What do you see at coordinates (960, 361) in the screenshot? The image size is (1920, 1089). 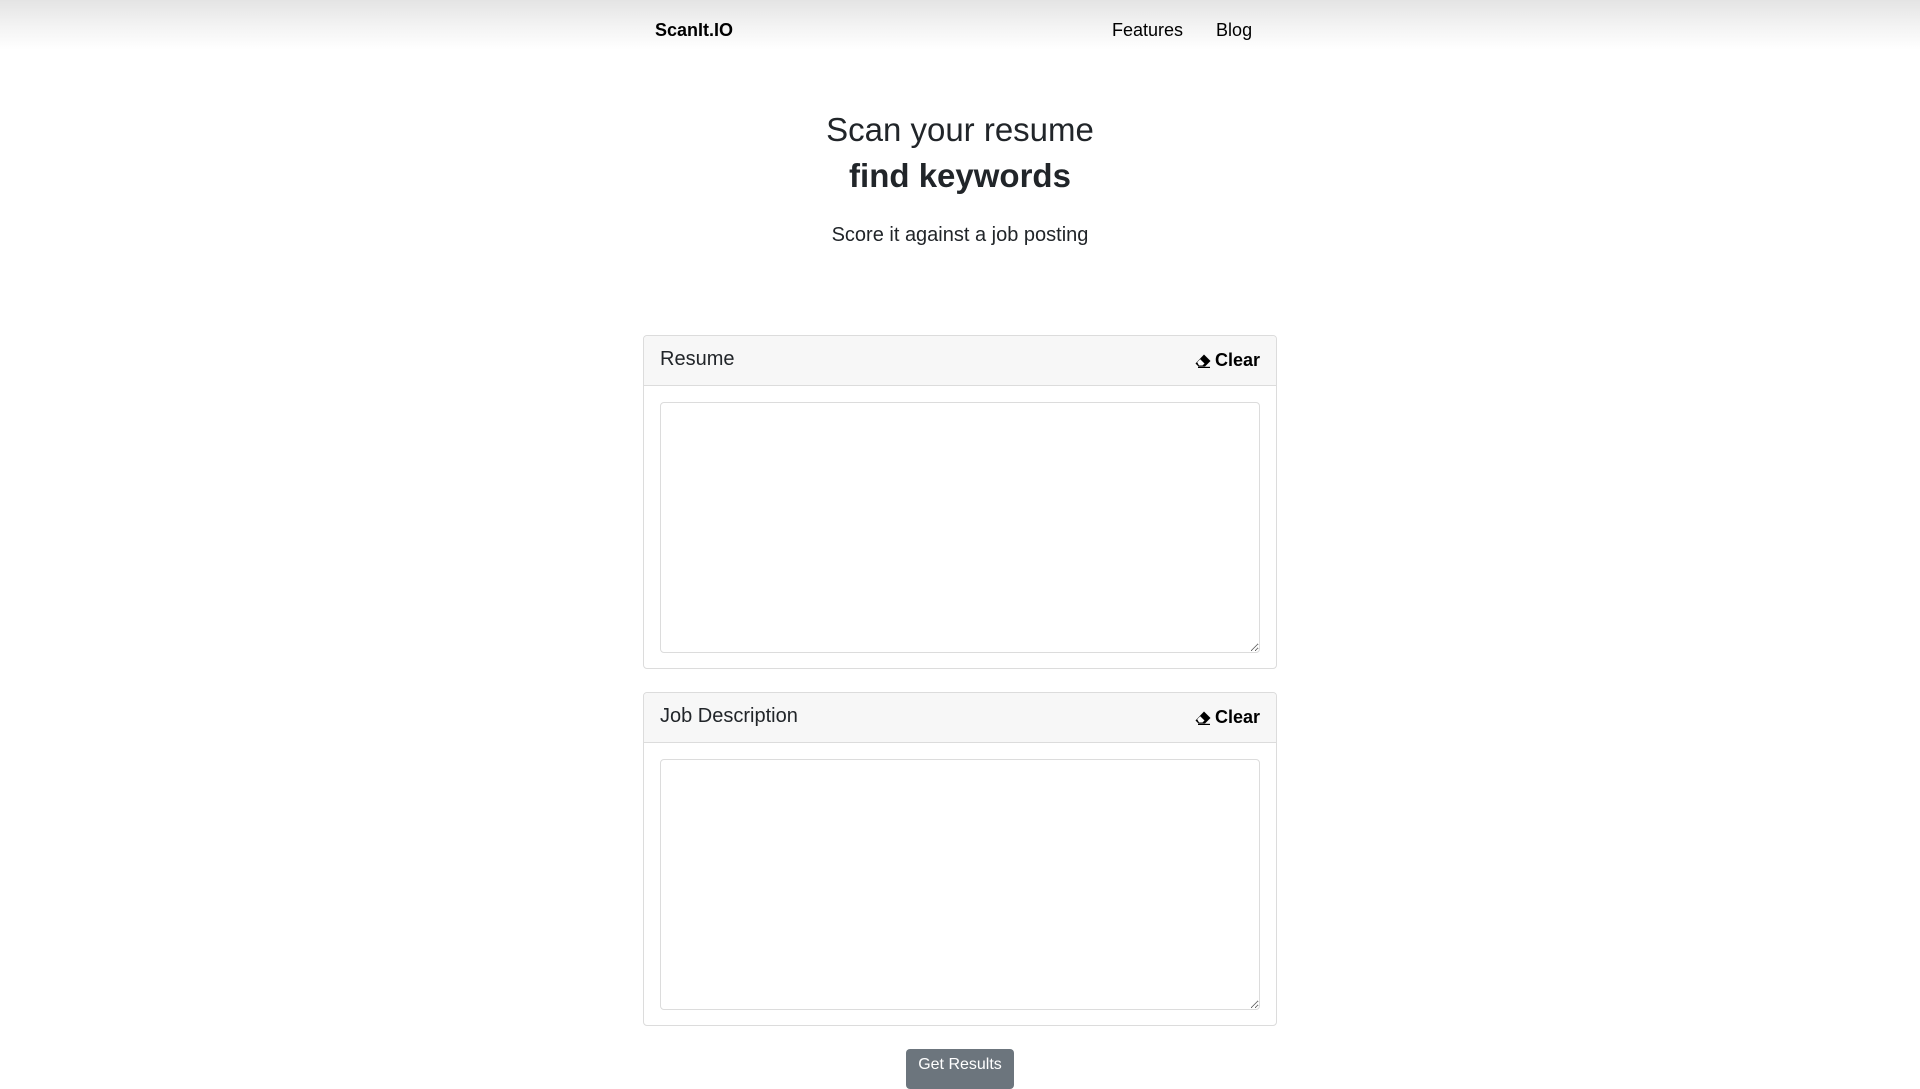 I see `resume-card-header: Resume Clear` at bounding box center [960, 361].